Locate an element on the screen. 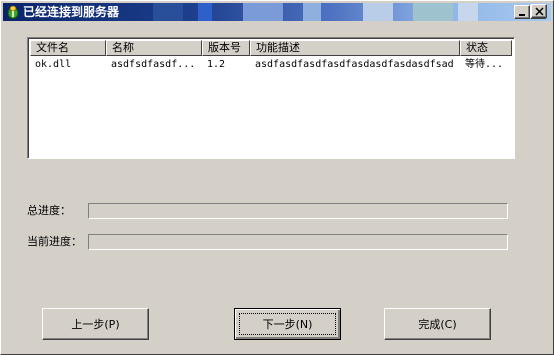 Image resolution: width=554 pixels, height=355 pixels. focus-rect is located at coordinates (287, 324).